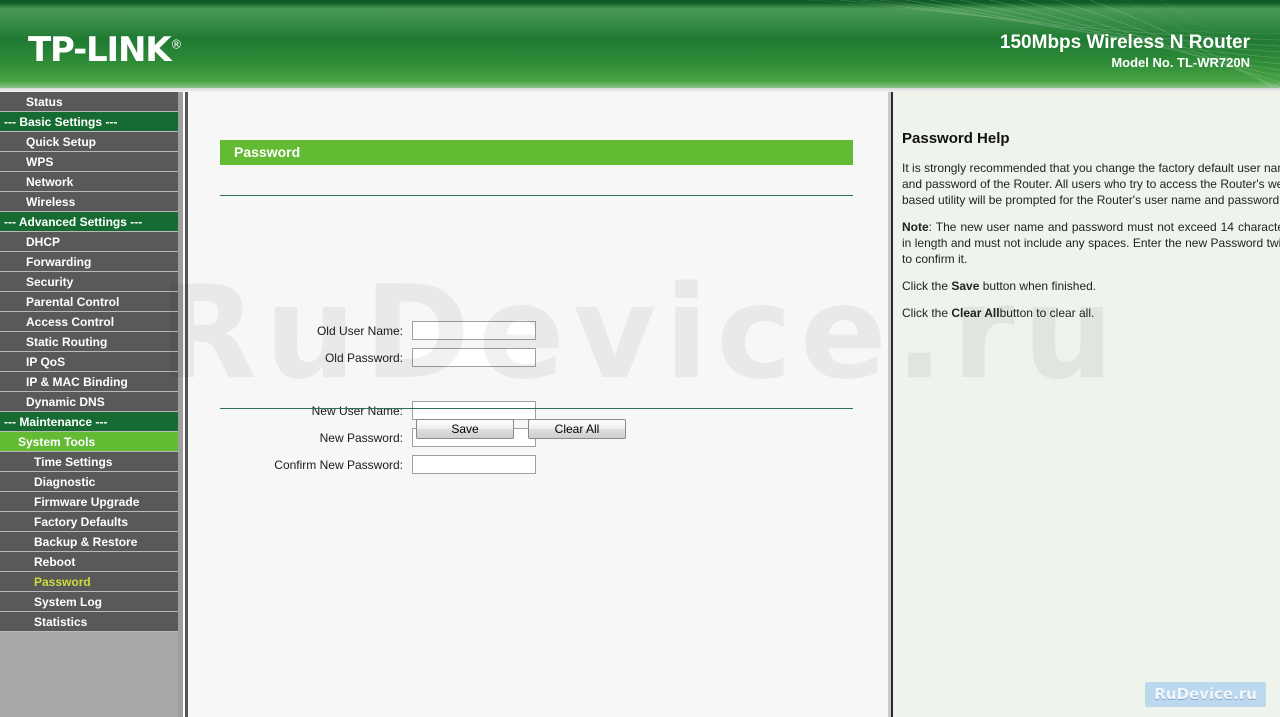  Describe the element at coordinates (338, 465) in the screenshot. I see `confirm-new-password-label: Confirm New Password:` at that location.